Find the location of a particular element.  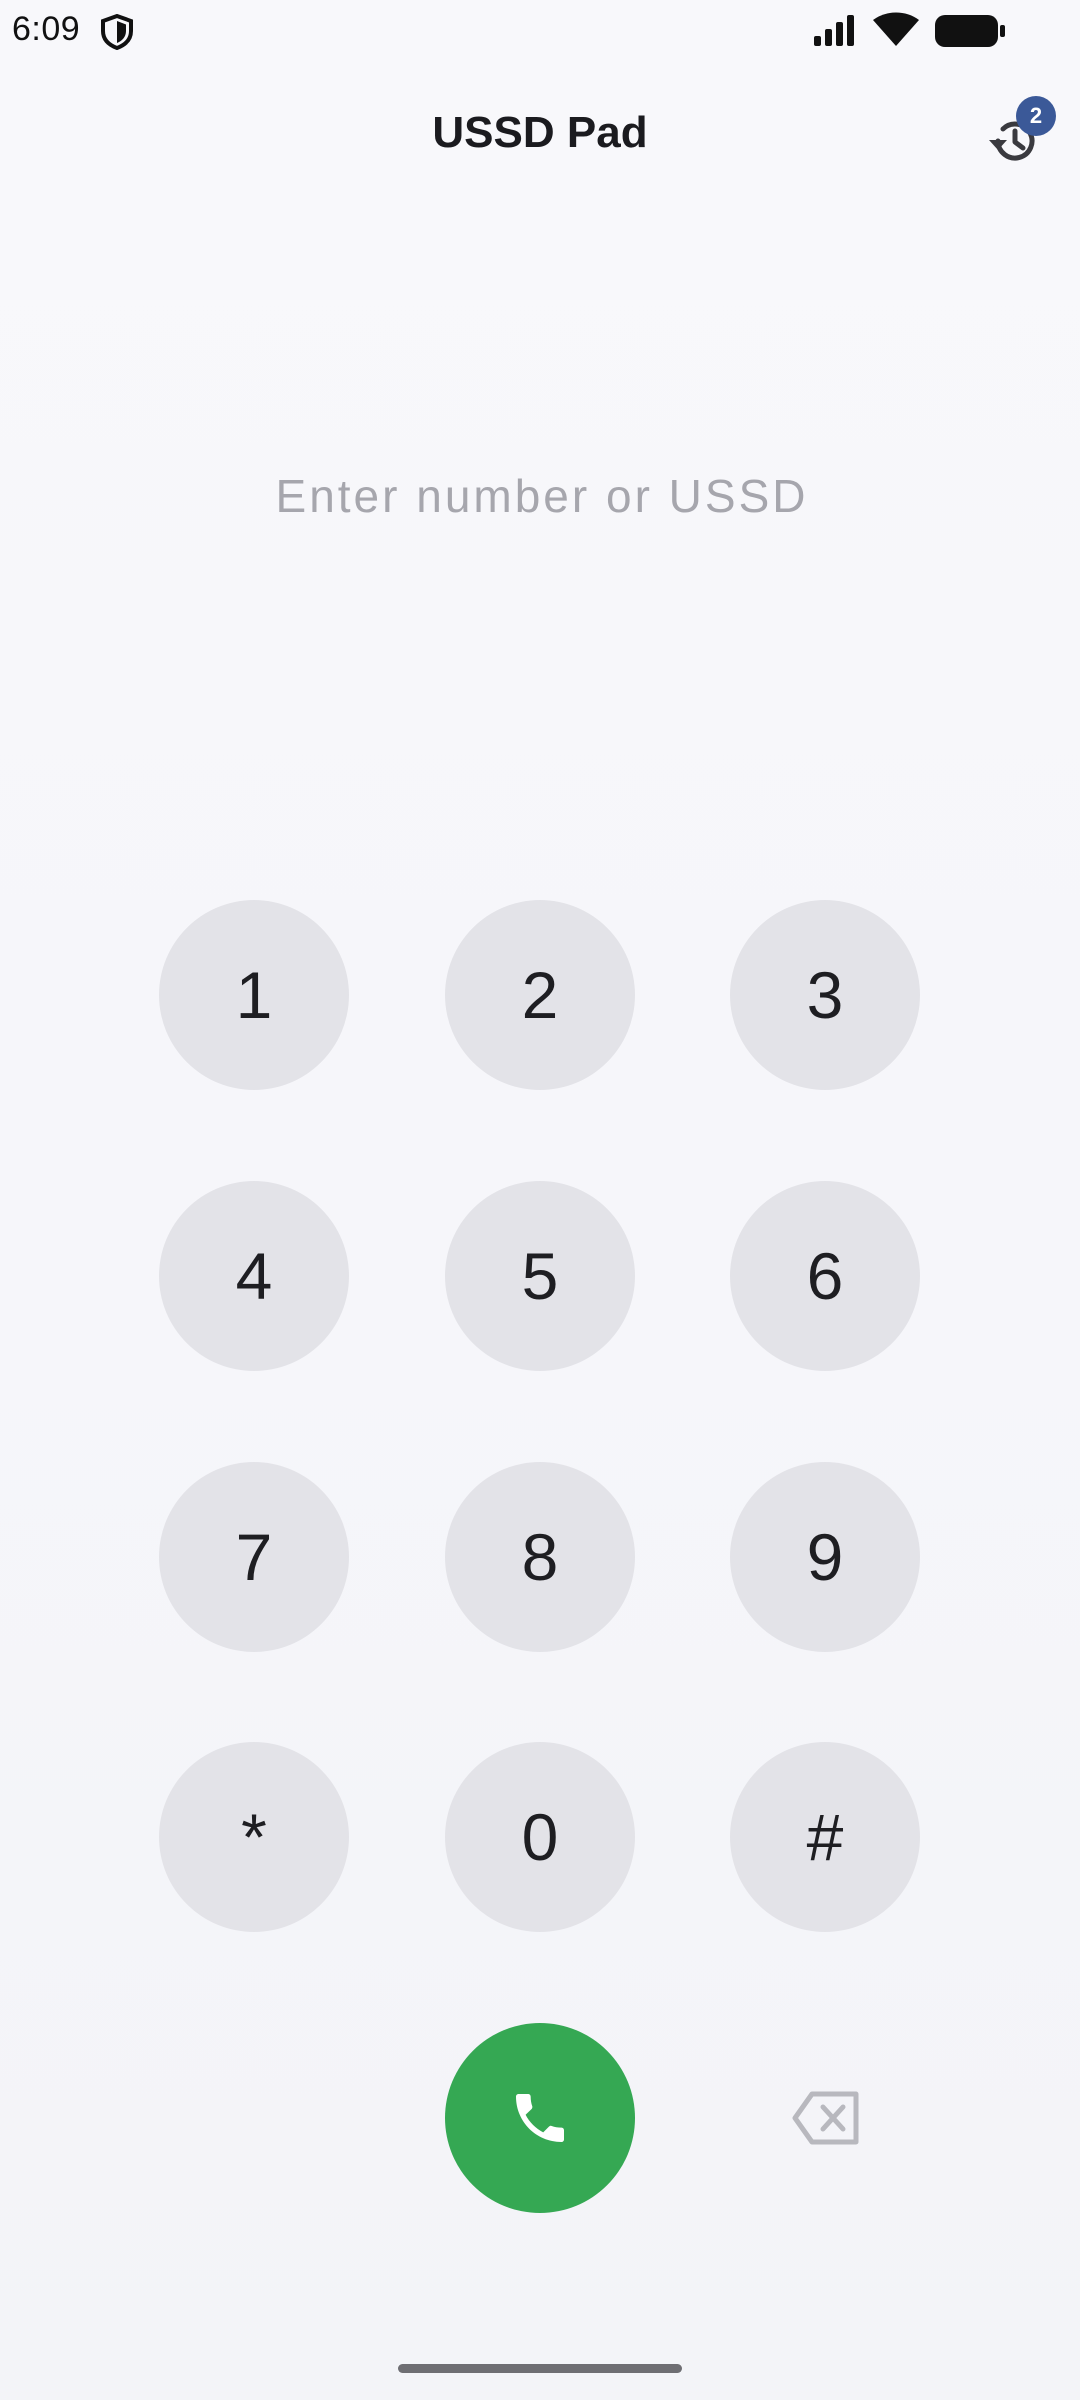

key-7: 7 is located at coordinates (254, 1557).